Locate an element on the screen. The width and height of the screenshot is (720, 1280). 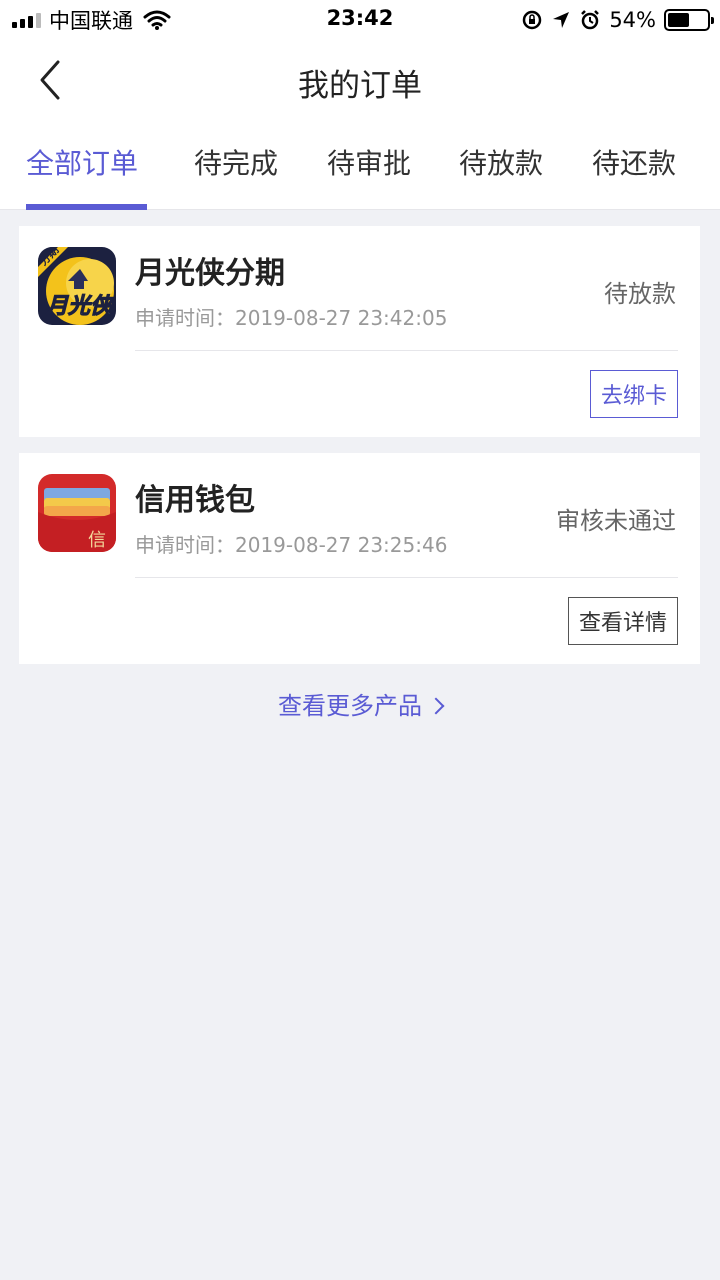
bind-card-button: 去绑卡 is located at coordinates (633, 394).